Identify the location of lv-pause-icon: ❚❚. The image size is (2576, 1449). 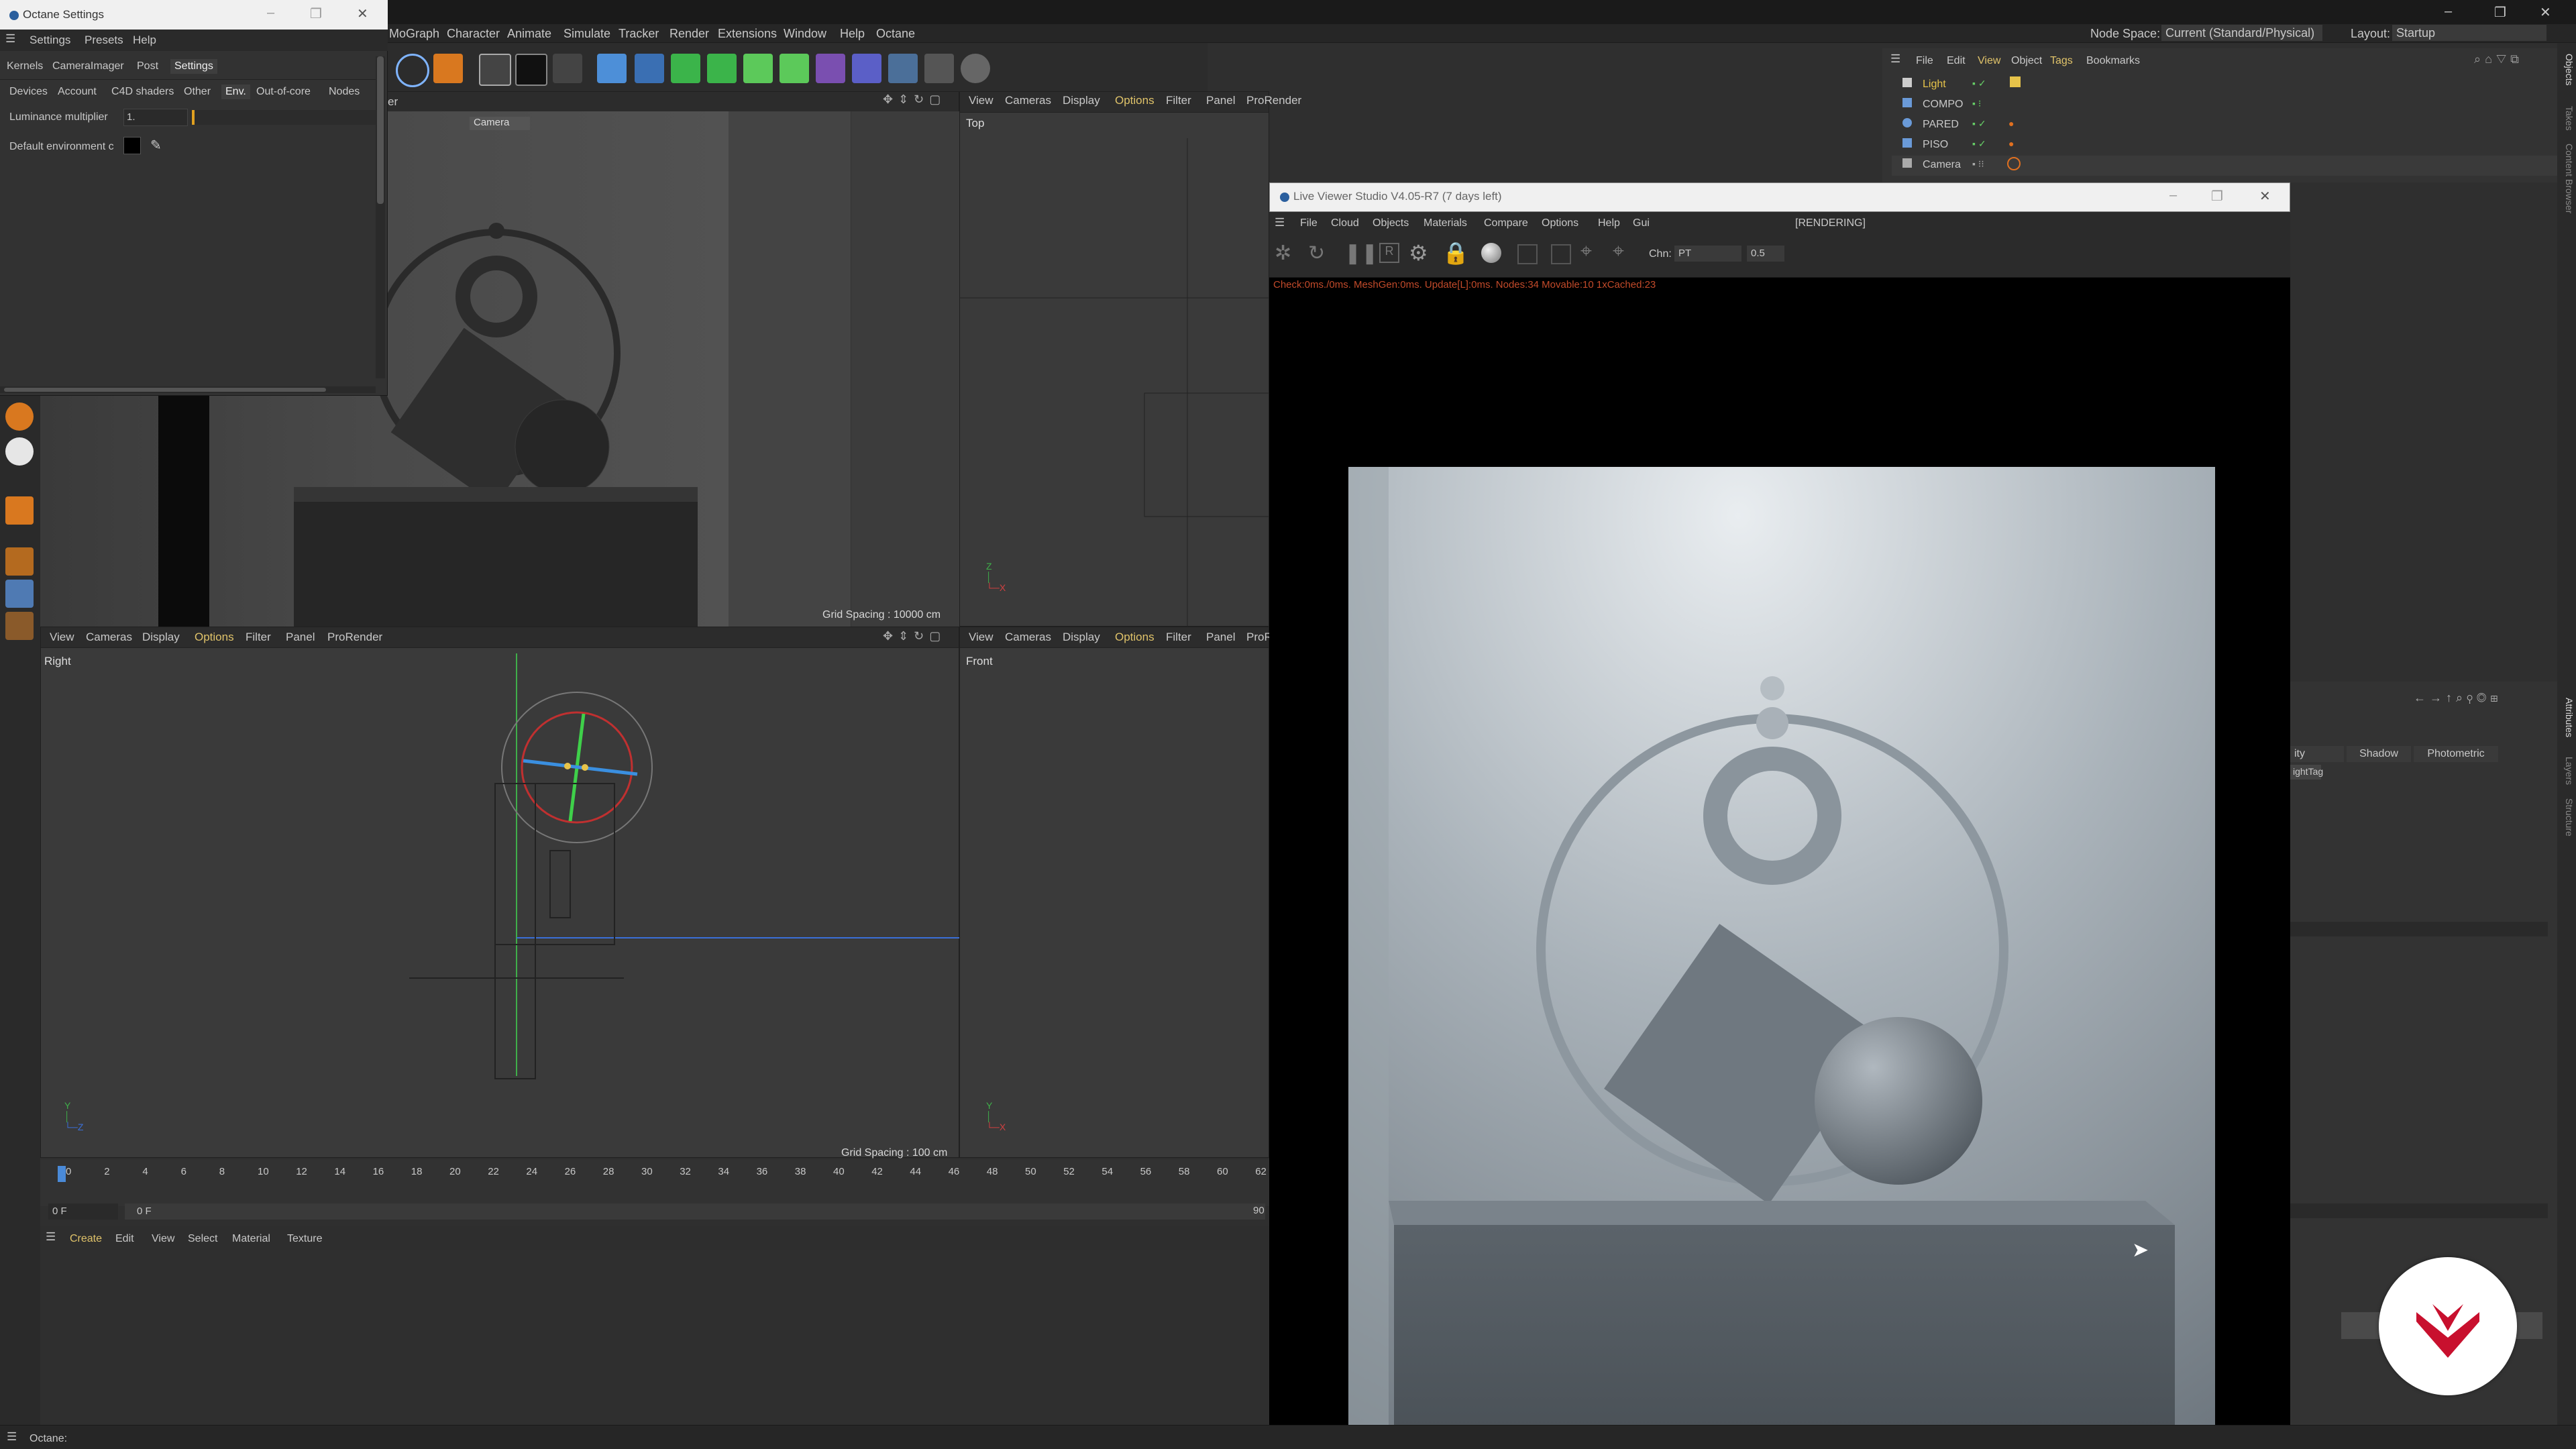
(1361, 253).